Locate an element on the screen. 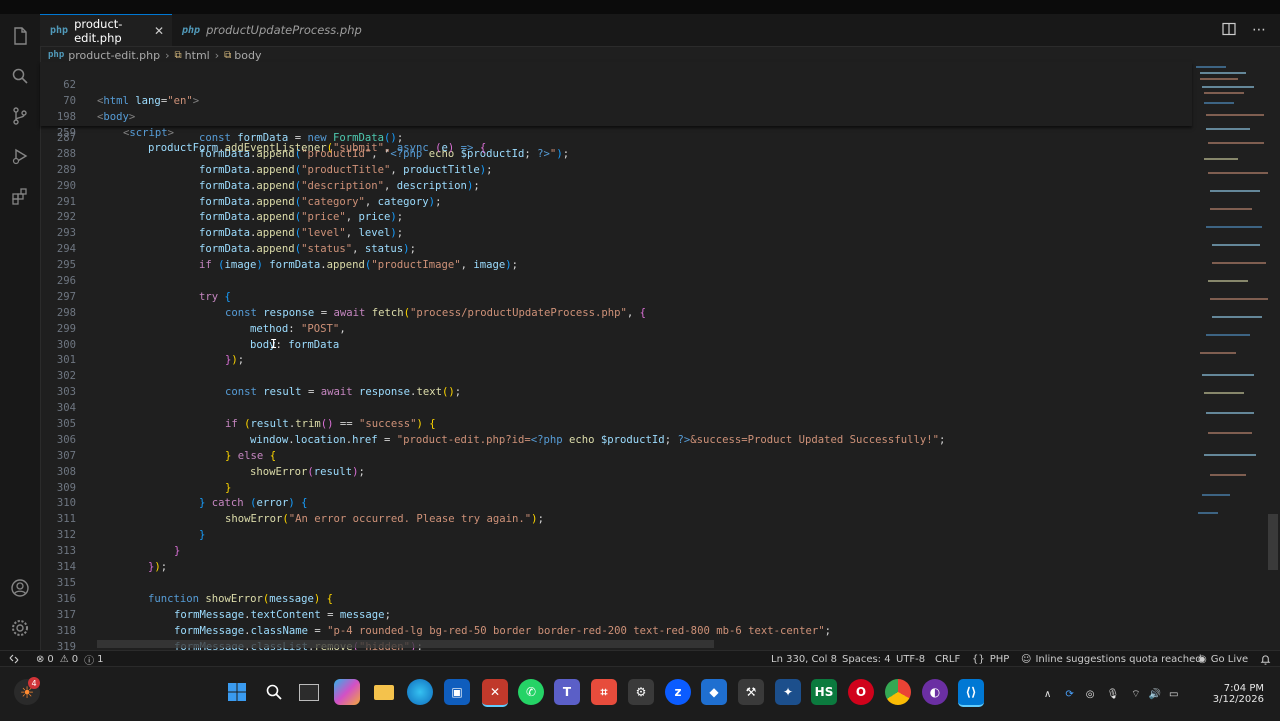  app-icon-tools: ⚒ is located at coordinates (751, 692).